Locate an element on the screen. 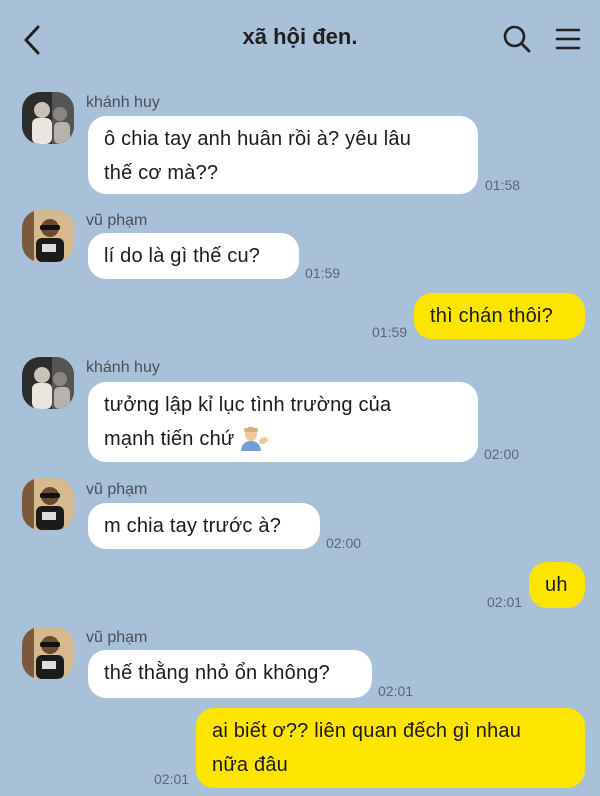 The width and height of the screenshot is (600, 796). message-line: m chia tay trước à? is located at coordinates (193, 526).